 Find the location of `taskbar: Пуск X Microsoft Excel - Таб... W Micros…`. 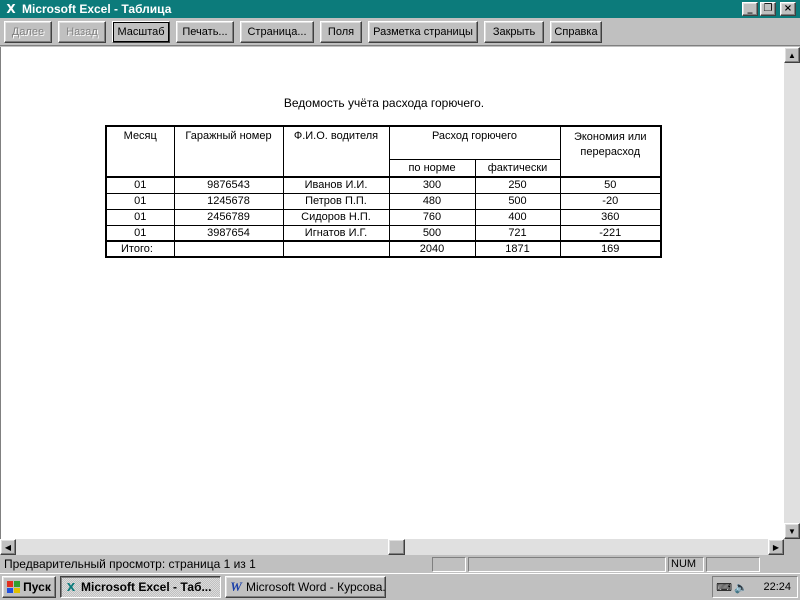

taskbar: Пуск X Microsoft Excel - Таб... W Micros… is located at coordinates (400, 586).